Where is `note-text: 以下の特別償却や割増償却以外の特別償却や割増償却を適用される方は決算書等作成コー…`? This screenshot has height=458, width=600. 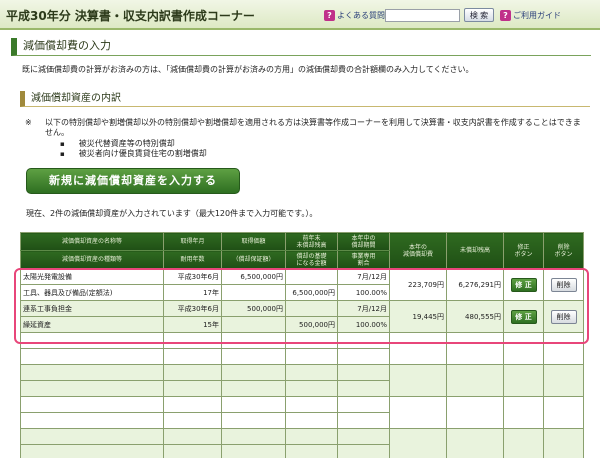
note-text: 以下の特別償却や割増償却以外の特別償却や割増償却を適用される方は決算書等作成コー… is located at coordinates (313, 127).